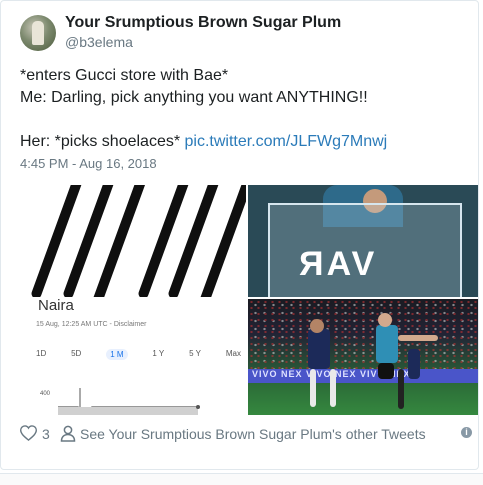 The image size is (483, 485). What do you see at coordinates (28, 433) in the screenshot?
I see `heart-icon` at bounding box center [28, 433].